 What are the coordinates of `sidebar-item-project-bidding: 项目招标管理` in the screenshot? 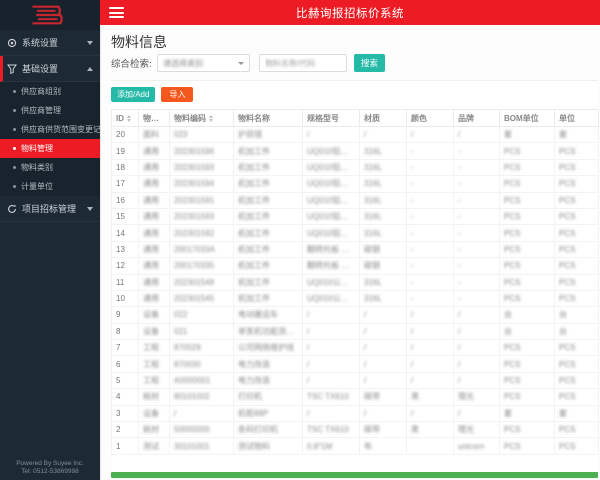 It's located at (50, 209).